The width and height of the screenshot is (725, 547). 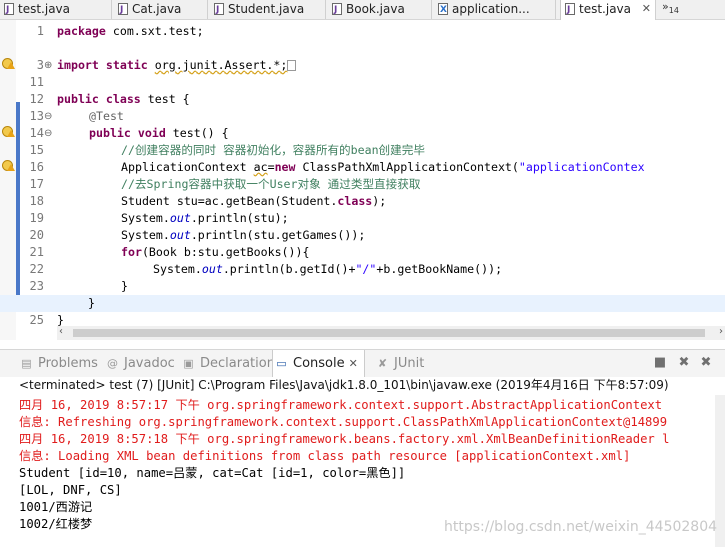 What do you see at coordinates (36, 184) in the screenshot?
I see `line-number: 17` at bounding box center [36, 184].